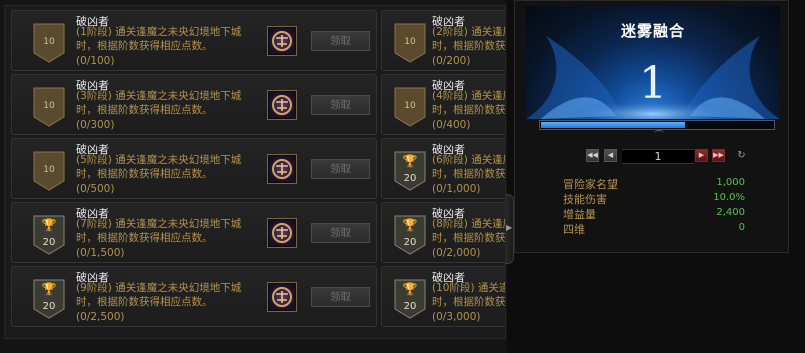  I want to click on achievement-progress: (0/3,000), so click(456, 317).